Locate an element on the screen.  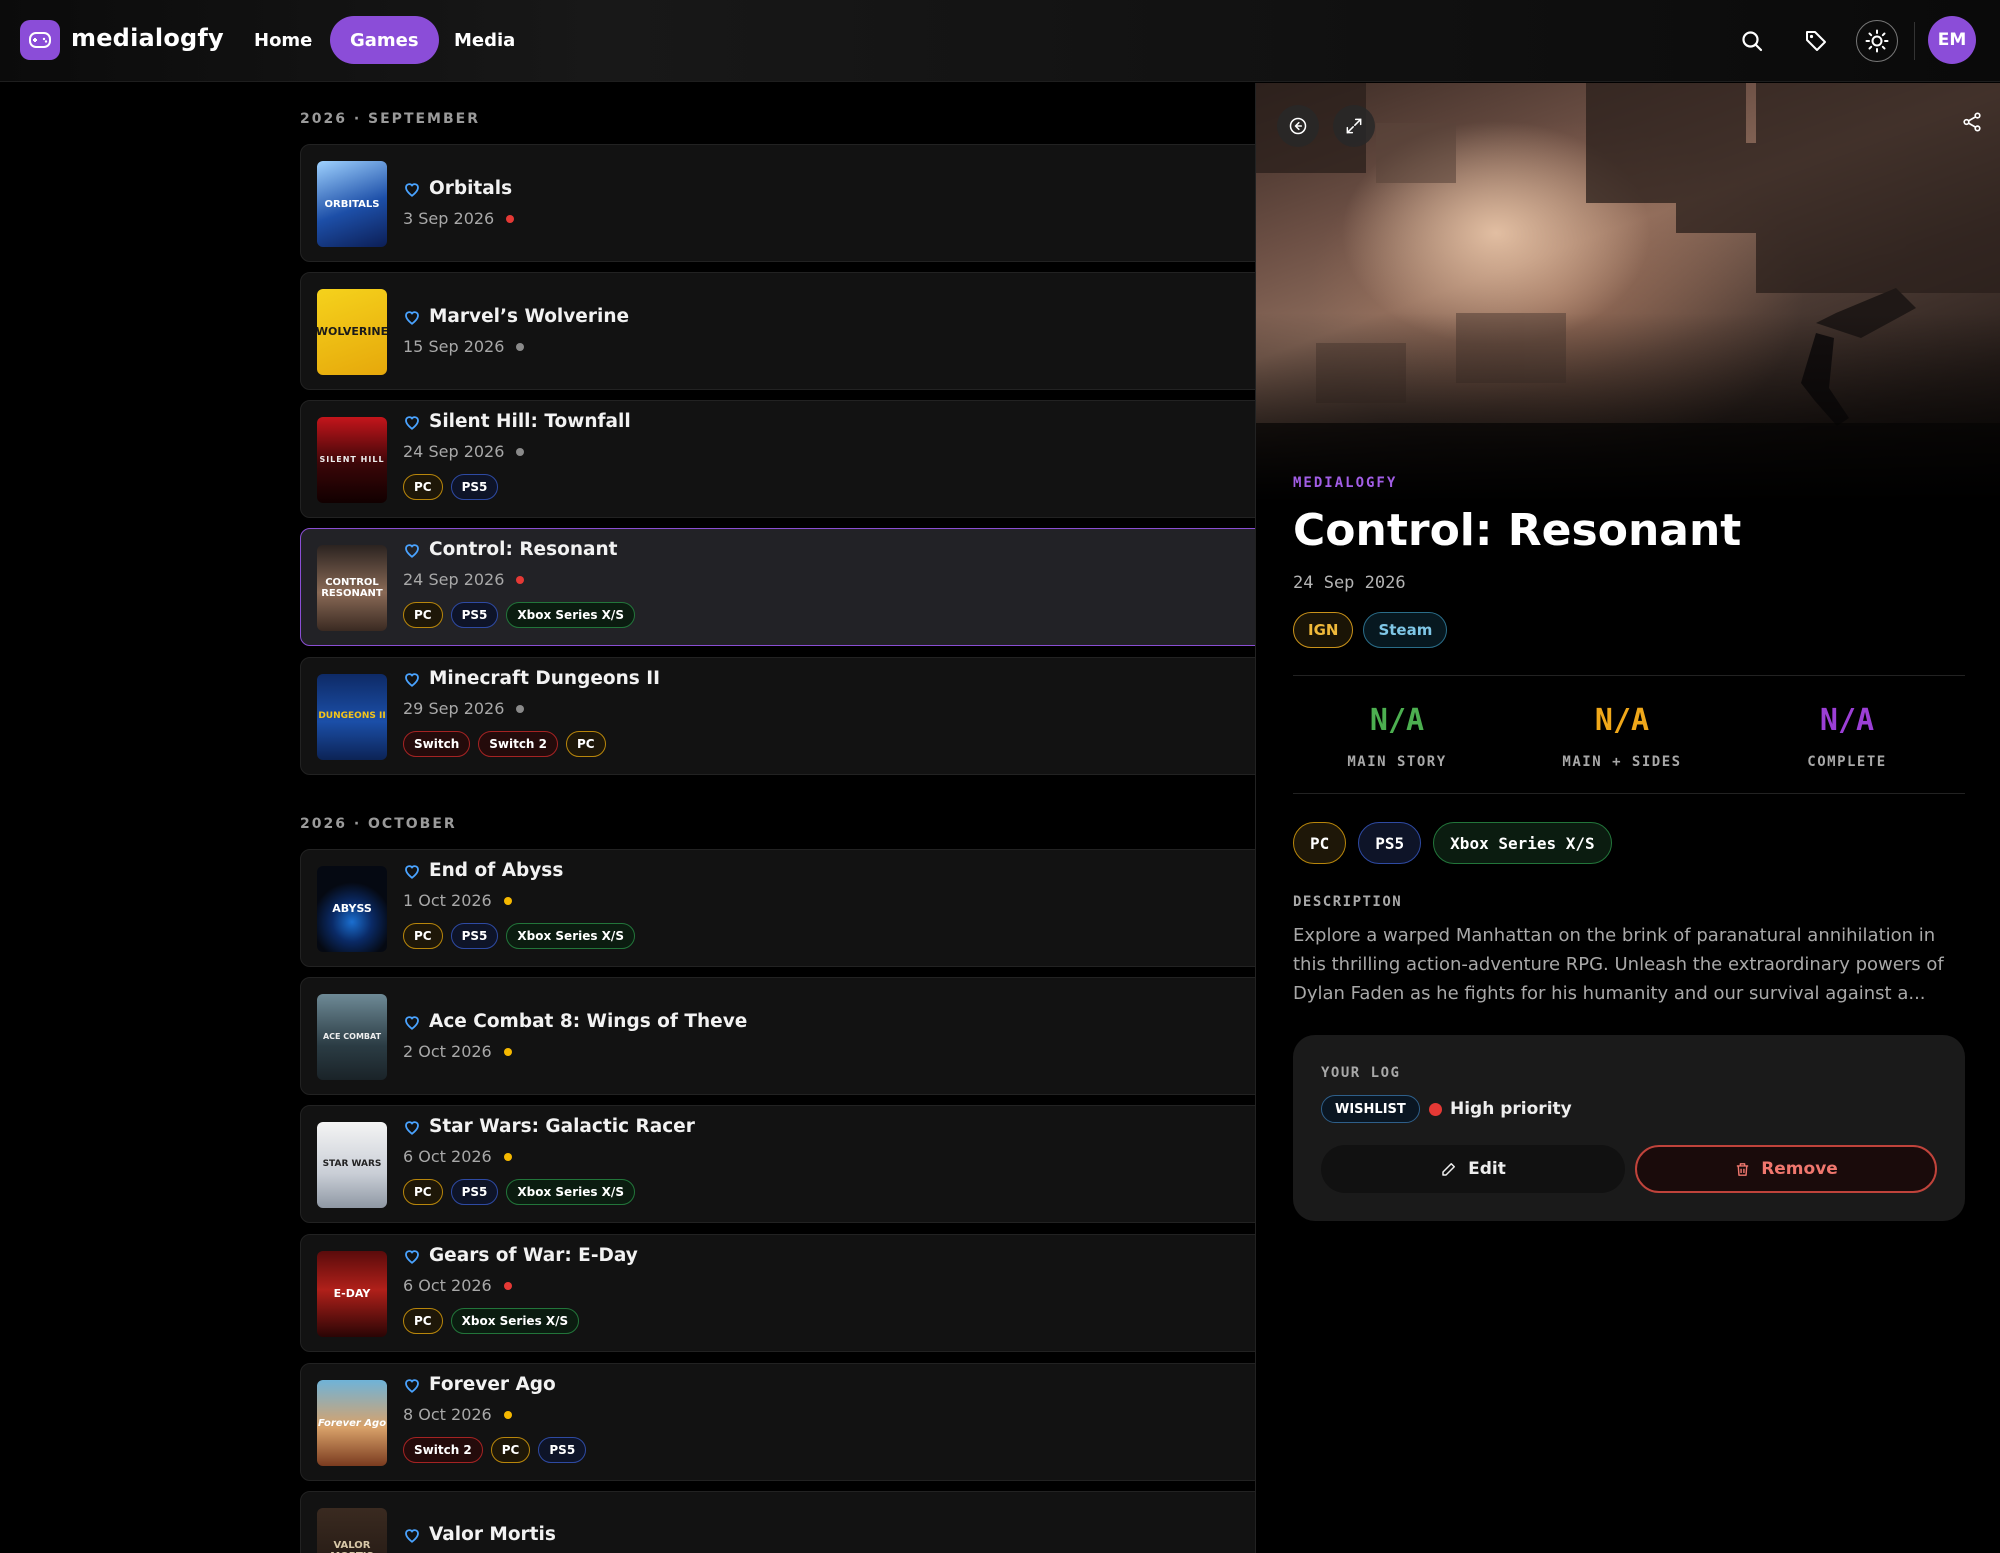
game-title: Gears of War: E-Day is located at coordinates (533, 1255).